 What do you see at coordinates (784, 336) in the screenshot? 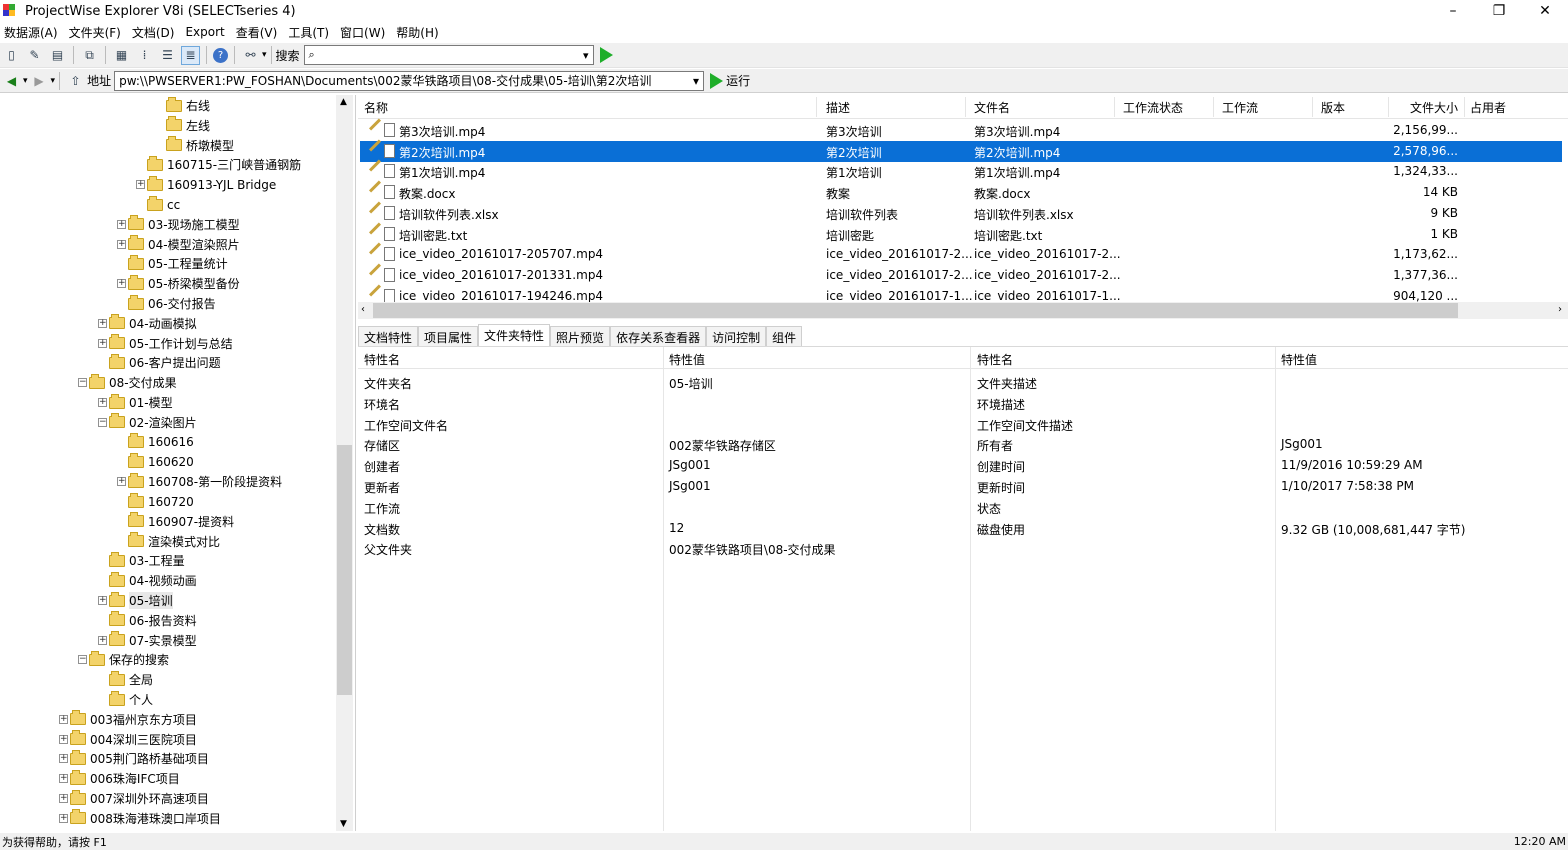
I see `tab-6: 组件` at bounding box center [784, 336].